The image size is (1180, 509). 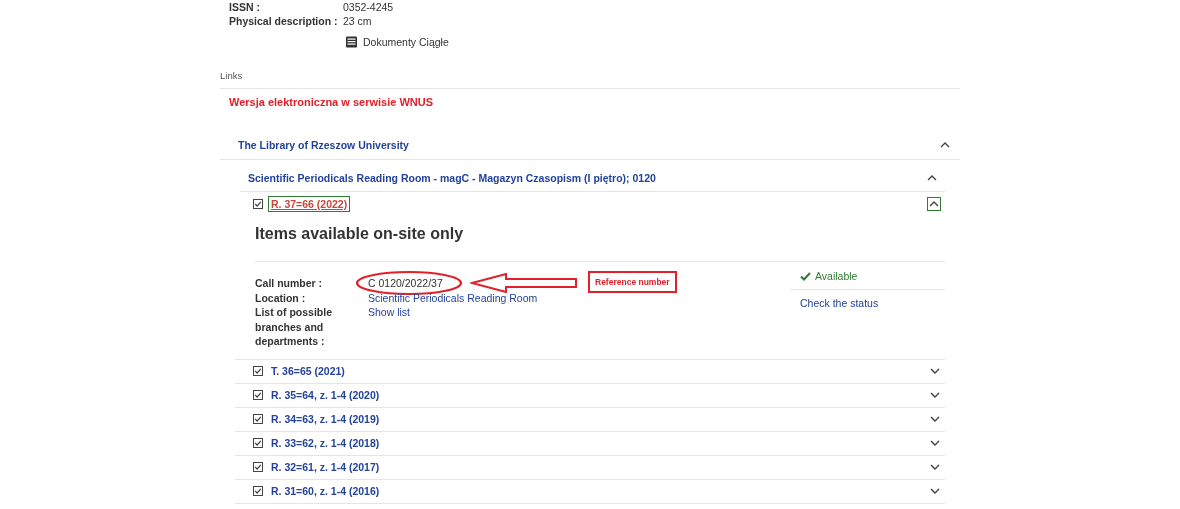 I want to click on availability-status: Available, so click(x=836, y=276).